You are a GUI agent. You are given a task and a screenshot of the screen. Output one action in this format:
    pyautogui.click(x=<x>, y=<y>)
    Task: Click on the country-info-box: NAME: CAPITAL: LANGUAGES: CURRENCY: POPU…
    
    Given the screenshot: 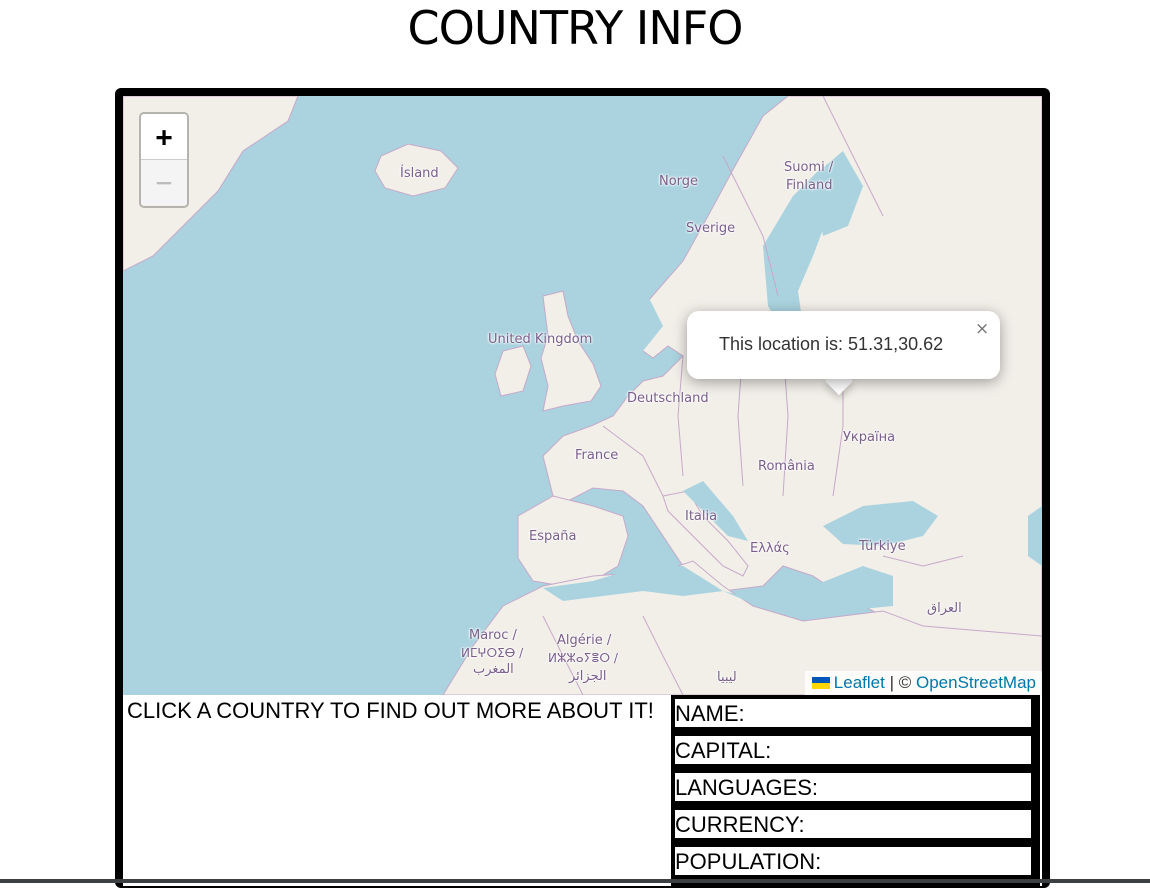 What is the action you would take?
    pyautogui.click(x=855, y=790)
    